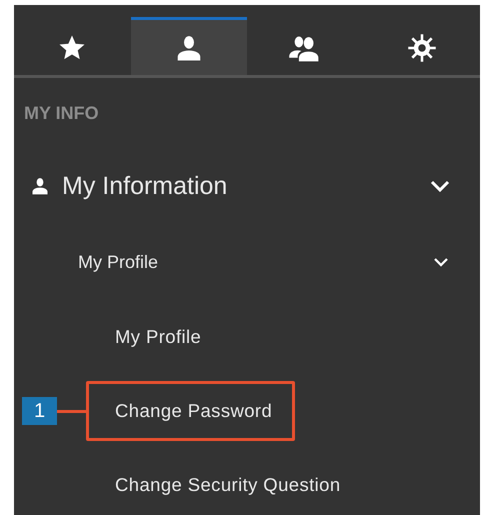 The height and width of the screenshot is (515, 486). Describe the element at coordinates (155, 337) in the screenshot. I see `menu-link: My Profile` at that location.